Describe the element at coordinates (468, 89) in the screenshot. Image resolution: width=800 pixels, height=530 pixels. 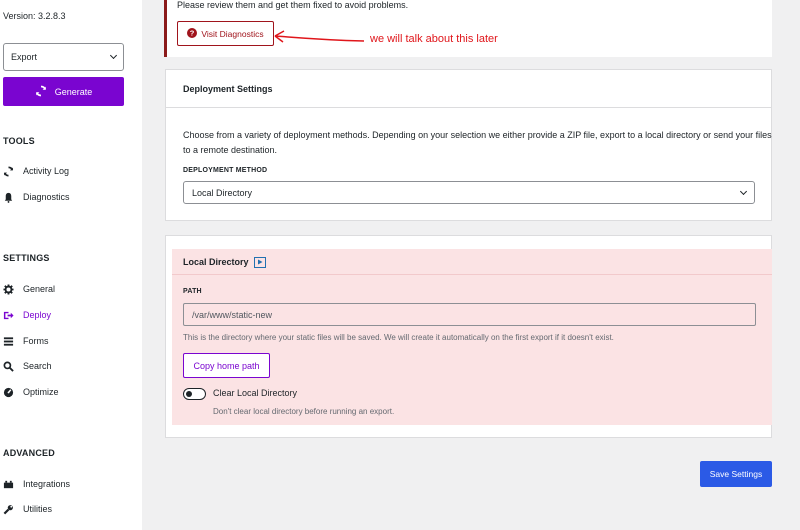
I see `deployment-settings-title: Deployment Settings` at that location.